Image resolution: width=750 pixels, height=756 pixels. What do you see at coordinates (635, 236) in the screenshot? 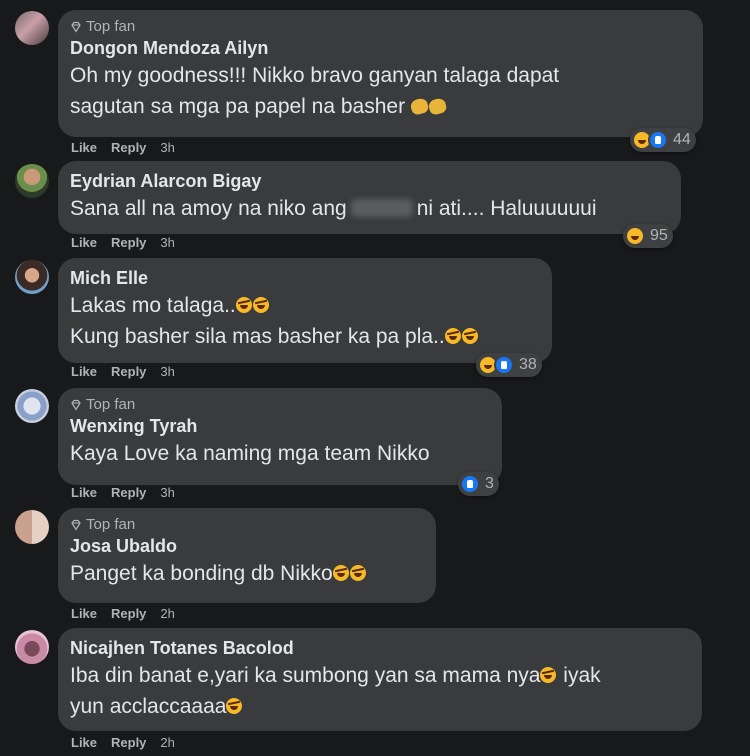
I see `haha-reaction-icon` at bounding box center [635, 236].